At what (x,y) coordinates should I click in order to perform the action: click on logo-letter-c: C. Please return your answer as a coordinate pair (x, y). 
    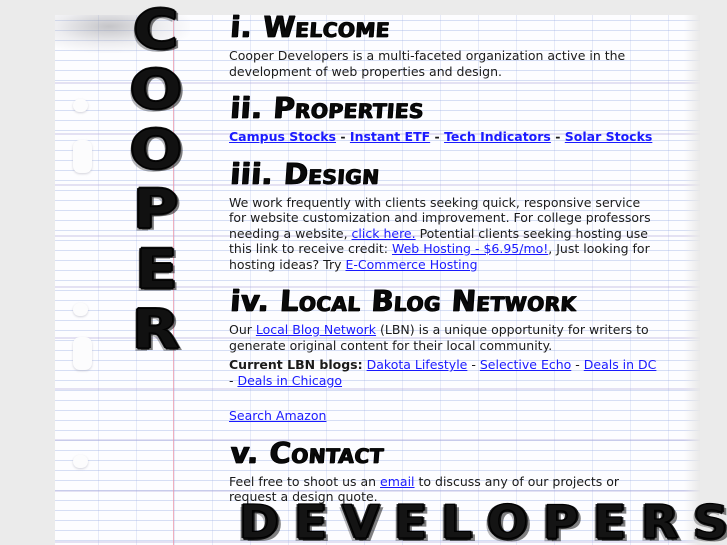
    Looking at the image, I should click on (156, 30).